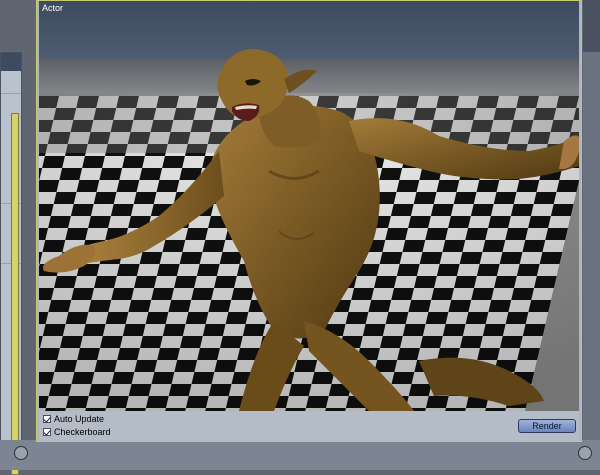 The image size is (600, 475). What do you see at coordinates (53, 8) in the screenshot?
I see `window-title: Actor` at bounding box center [53, 8].